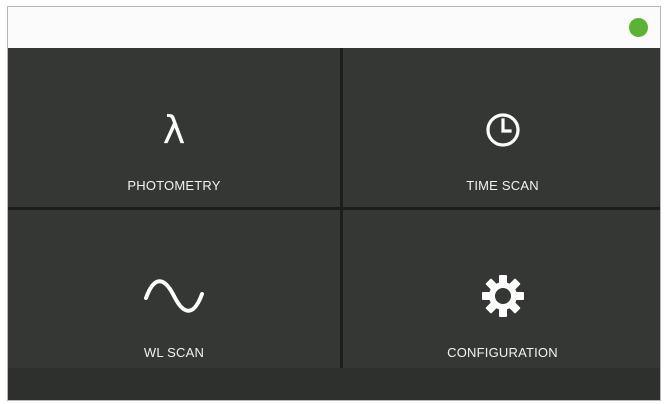  Describe the element at coordinates (502, 185) in the screenshot. I see `time-scan-label: TIME SCAN` at that location.